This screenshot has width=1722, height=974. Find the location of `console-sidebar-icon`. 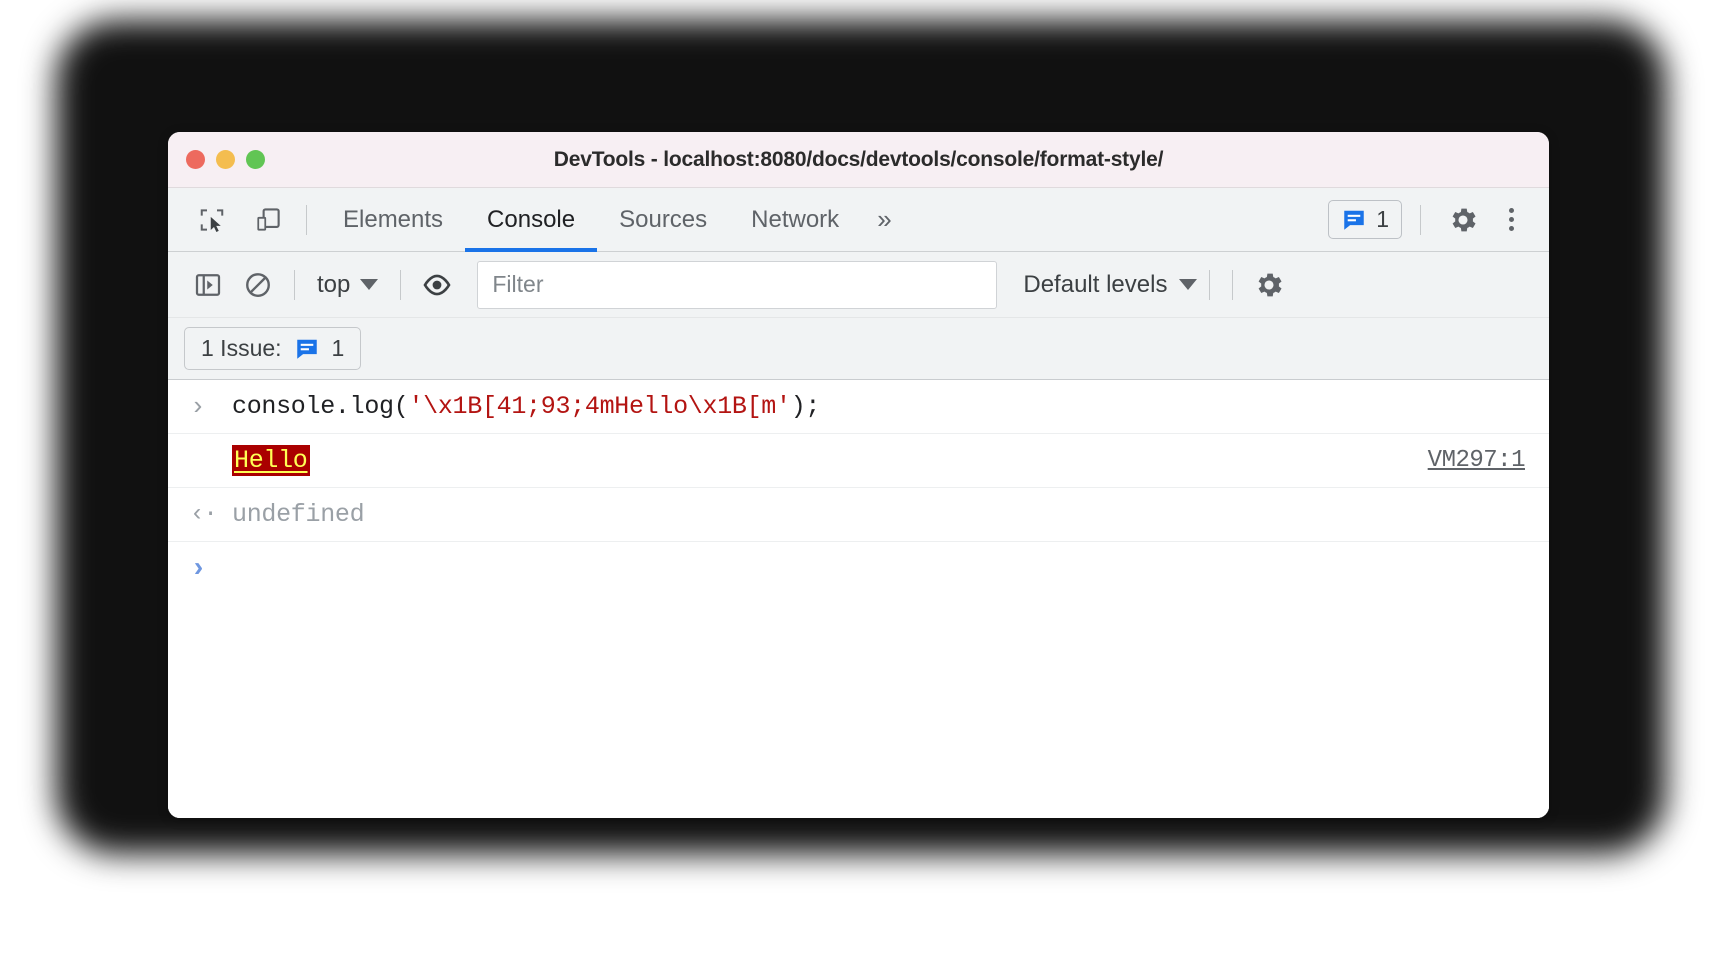

console-sidebar-icon is located at coordinates (208, 285).